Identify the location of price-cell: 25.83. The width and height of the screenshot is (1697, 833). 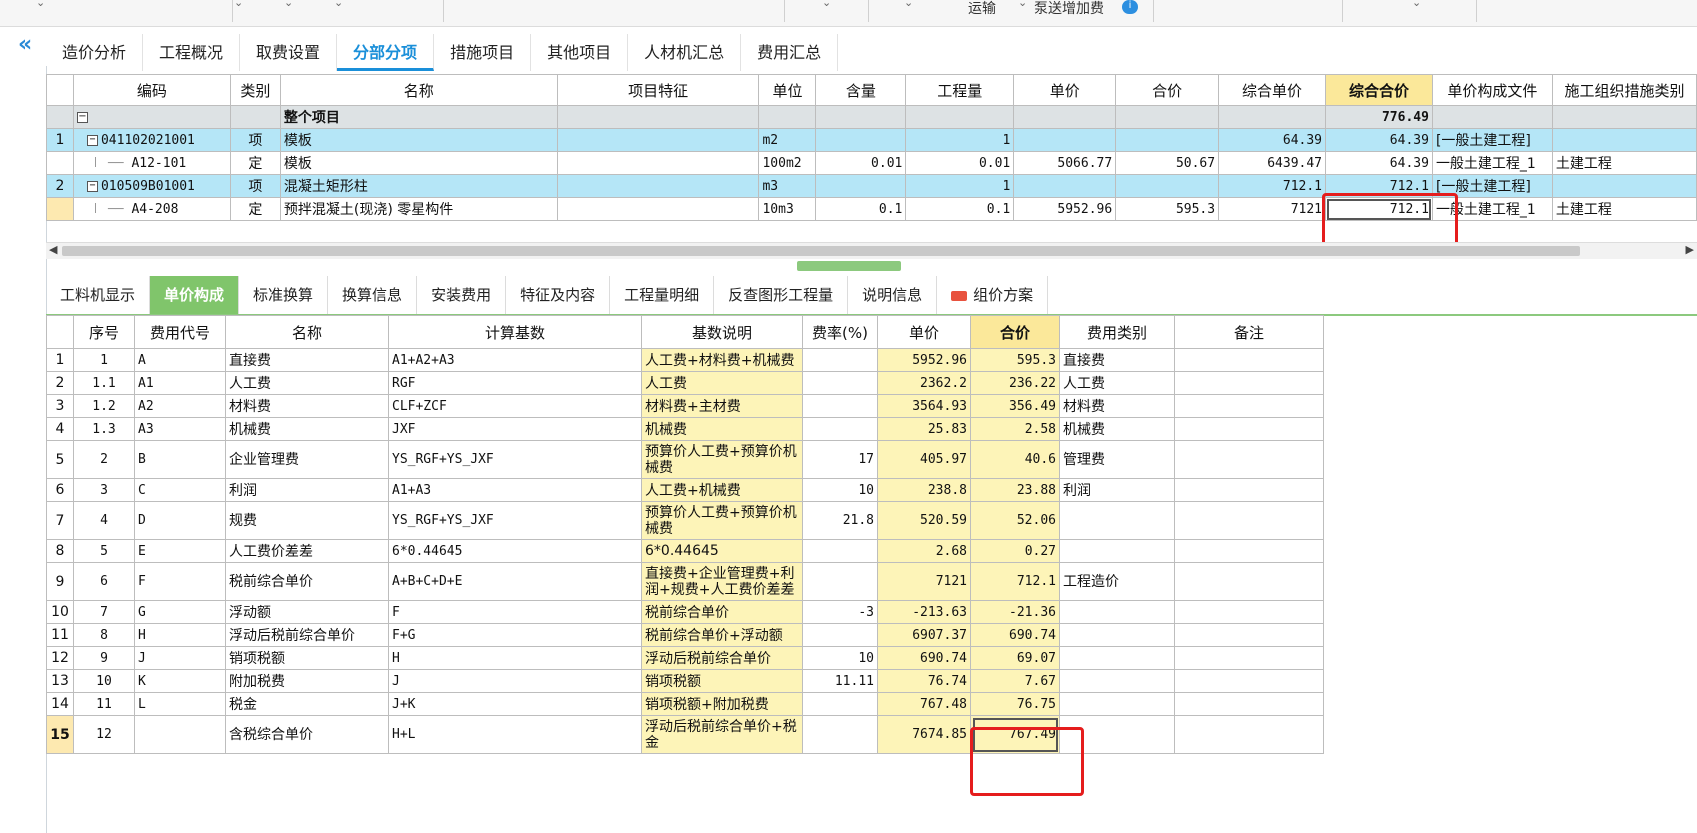
(924, 429).